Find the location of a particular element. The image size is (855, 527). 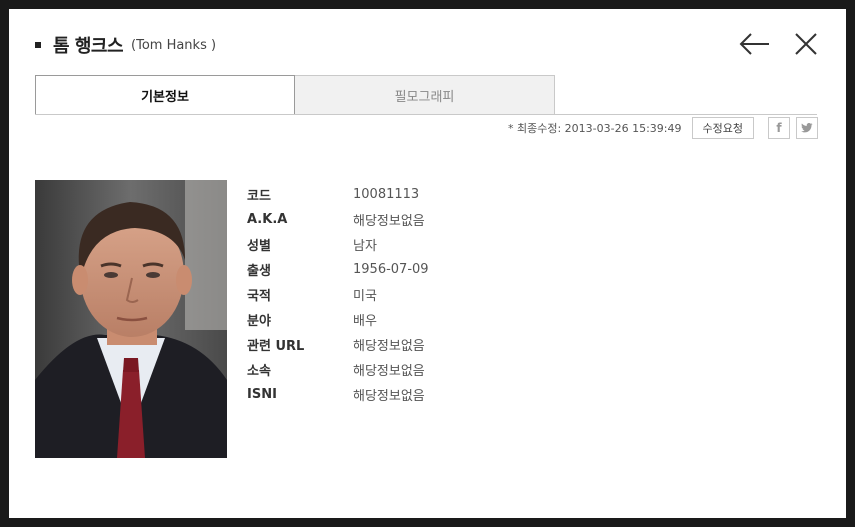

actor-photo is located at coordinates (131, 319).